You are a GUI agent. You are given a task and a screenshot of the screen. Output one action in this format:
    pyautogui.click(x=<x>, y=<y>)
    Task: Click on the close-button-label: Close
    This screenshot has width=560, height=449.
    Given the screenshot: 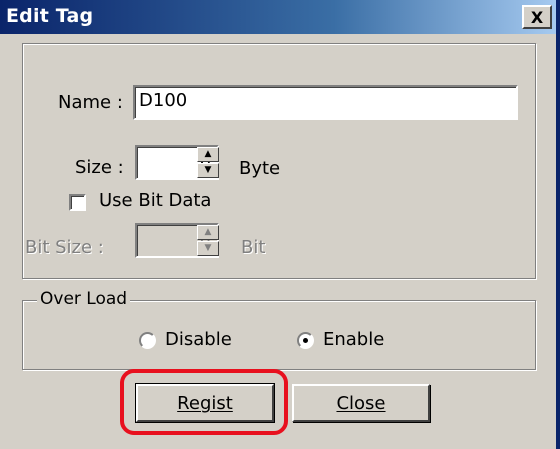 What is the action you would take?
    pyautogui.click(x=361, y=403)
    